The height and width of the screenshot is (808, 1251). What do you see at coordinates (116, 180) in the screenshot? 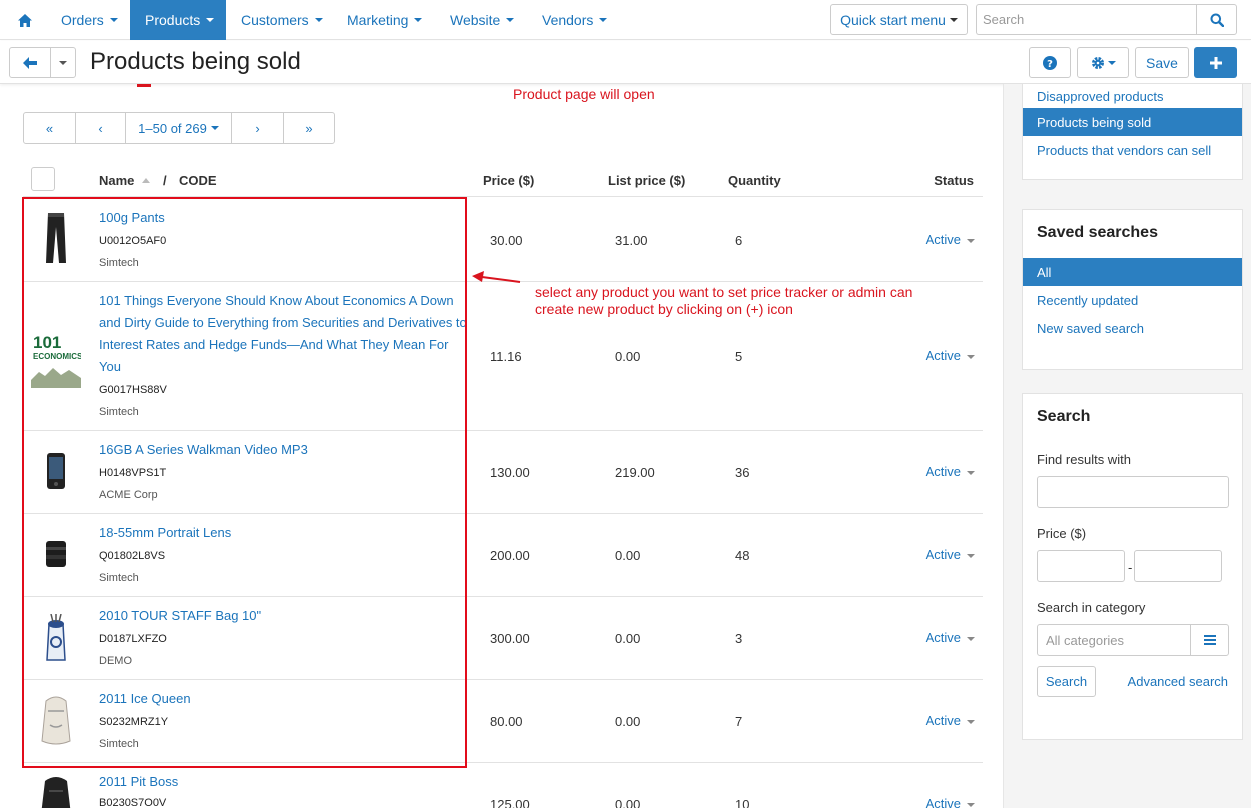
I see `column-header-name: Name` at bounding box center [116, 180].